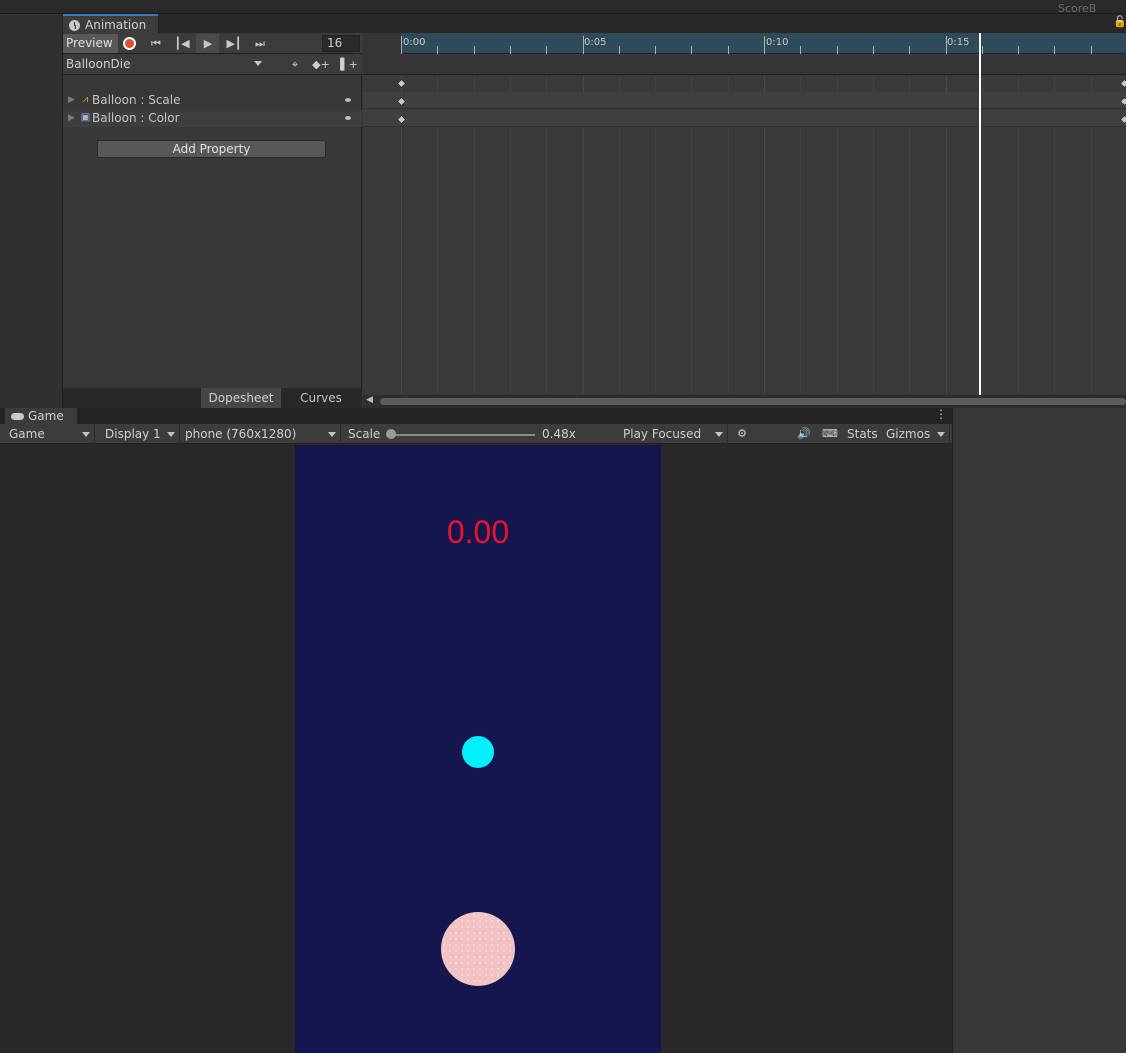 This screenshot has width=1126, height=1053. Describe the element at coordinates (182, 43) in the screenshot. I see `previous-keyframe-icon: ┃◀` at that location.